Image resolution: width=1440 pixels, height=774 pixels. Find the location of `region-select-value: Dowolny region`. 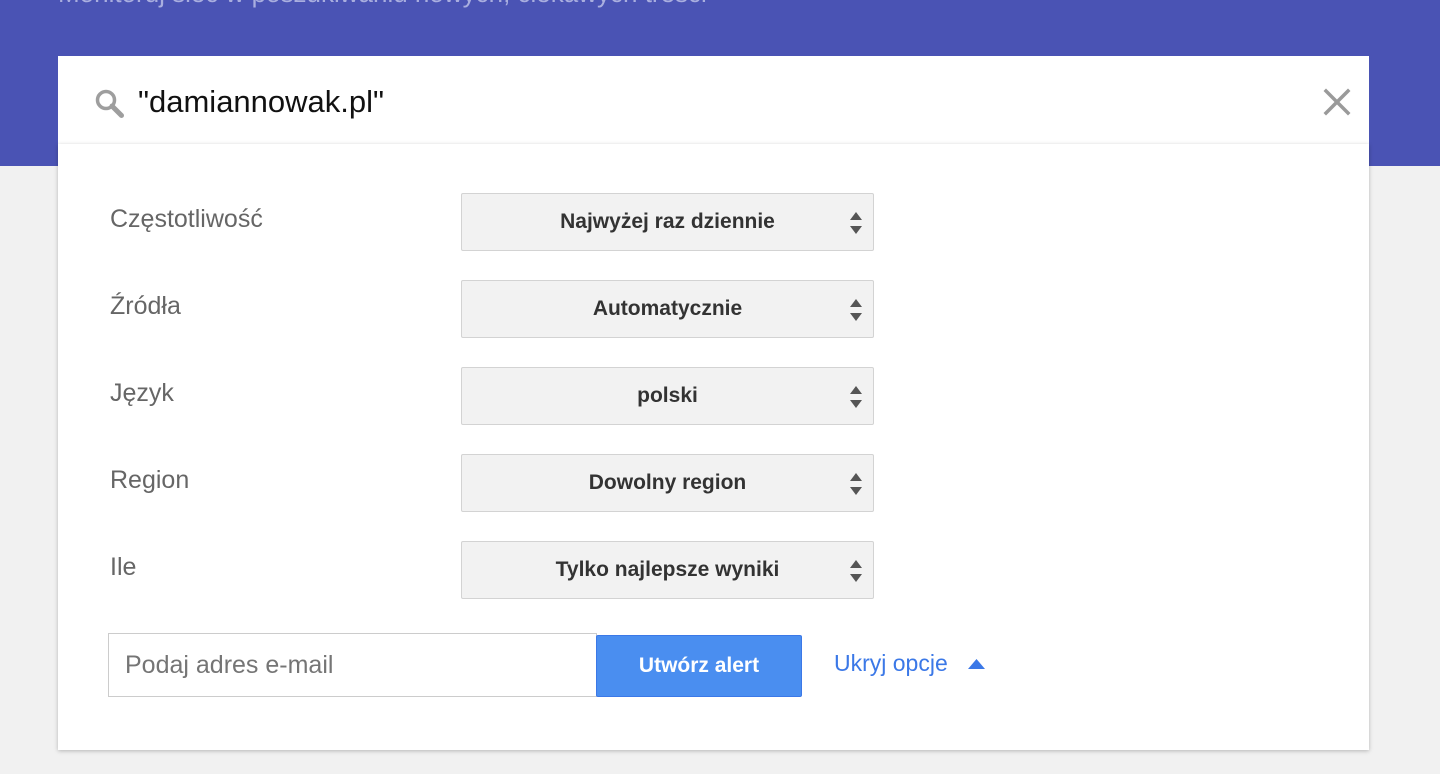

region-select-value: Dowolny region is located at coordinates (667, 482).